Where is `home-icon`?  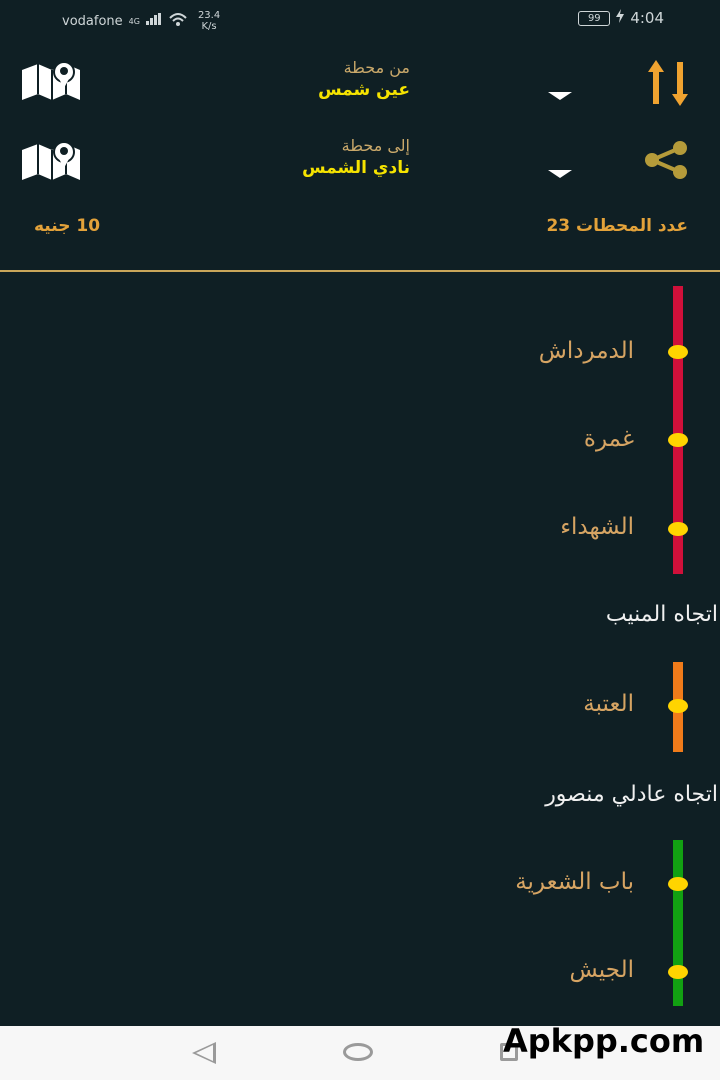 home-icon is located at coordinates (358, 1052).